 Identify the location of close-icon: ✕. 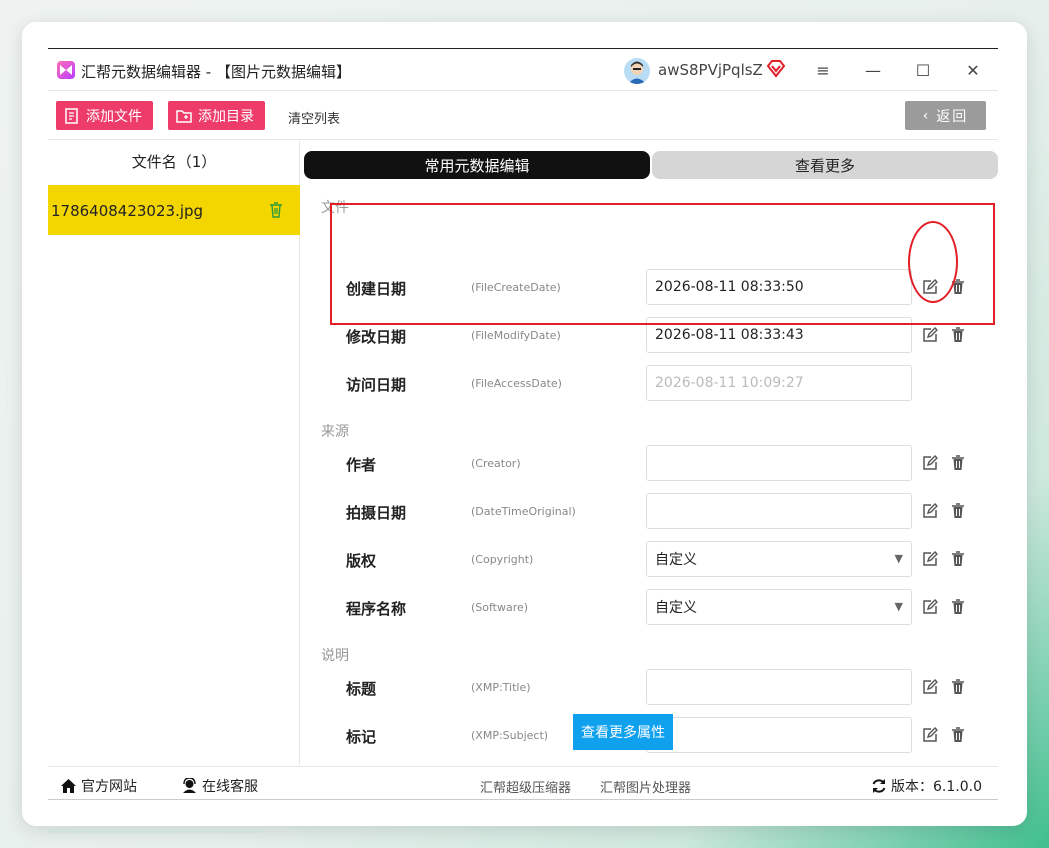
(973, 70).